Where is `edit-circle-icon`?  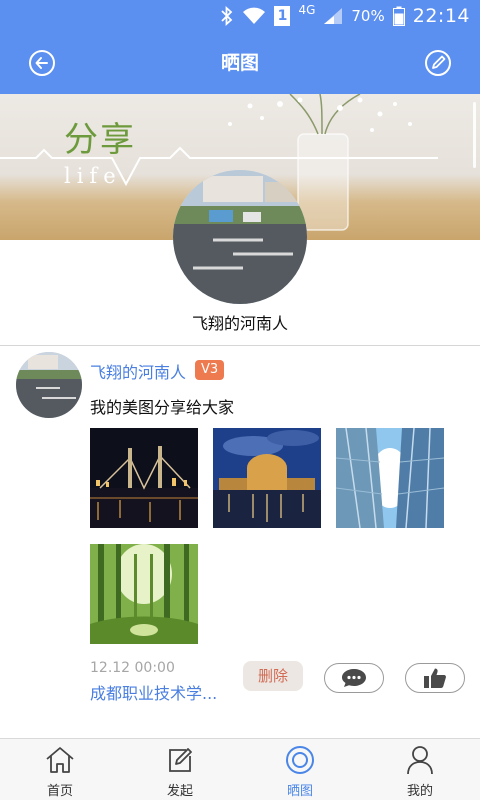
edit-circle-icon is located at coordinates (438, 63).